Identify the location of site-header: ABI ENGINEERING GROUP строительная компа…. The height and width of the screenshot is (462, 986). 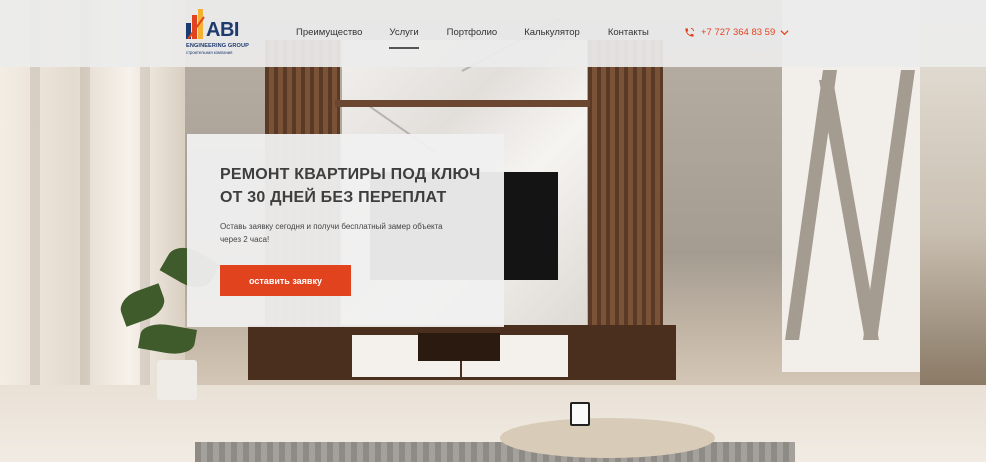
(493, 33).